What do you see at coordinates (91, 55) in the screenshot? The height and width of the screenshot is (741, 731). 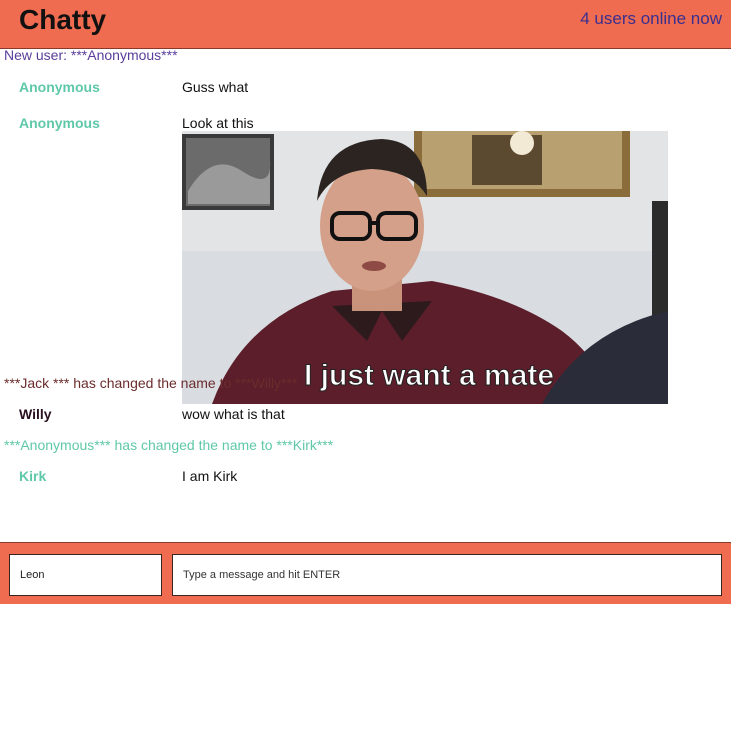 I see `system-notification: New user: ***Anonymous***` at bounding box center [91, 55].